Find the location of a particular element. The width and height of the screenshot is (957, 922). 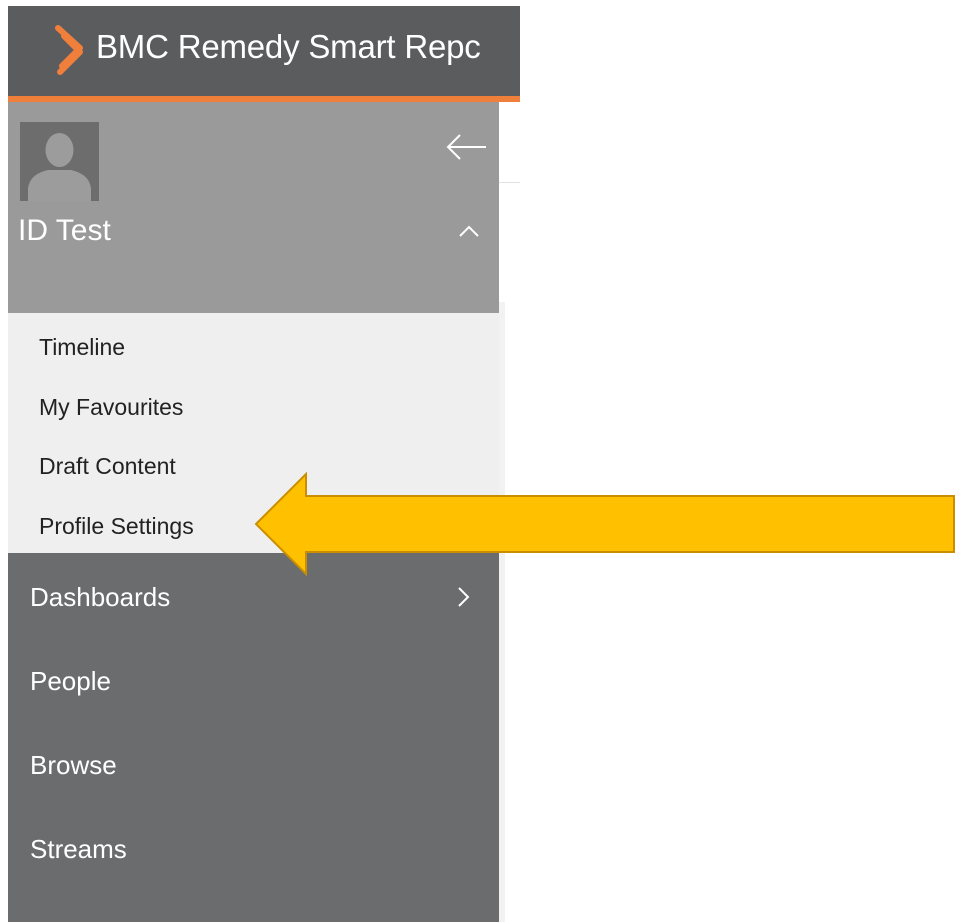

profile-panel: ID Test is located at coordinates (253, 207).